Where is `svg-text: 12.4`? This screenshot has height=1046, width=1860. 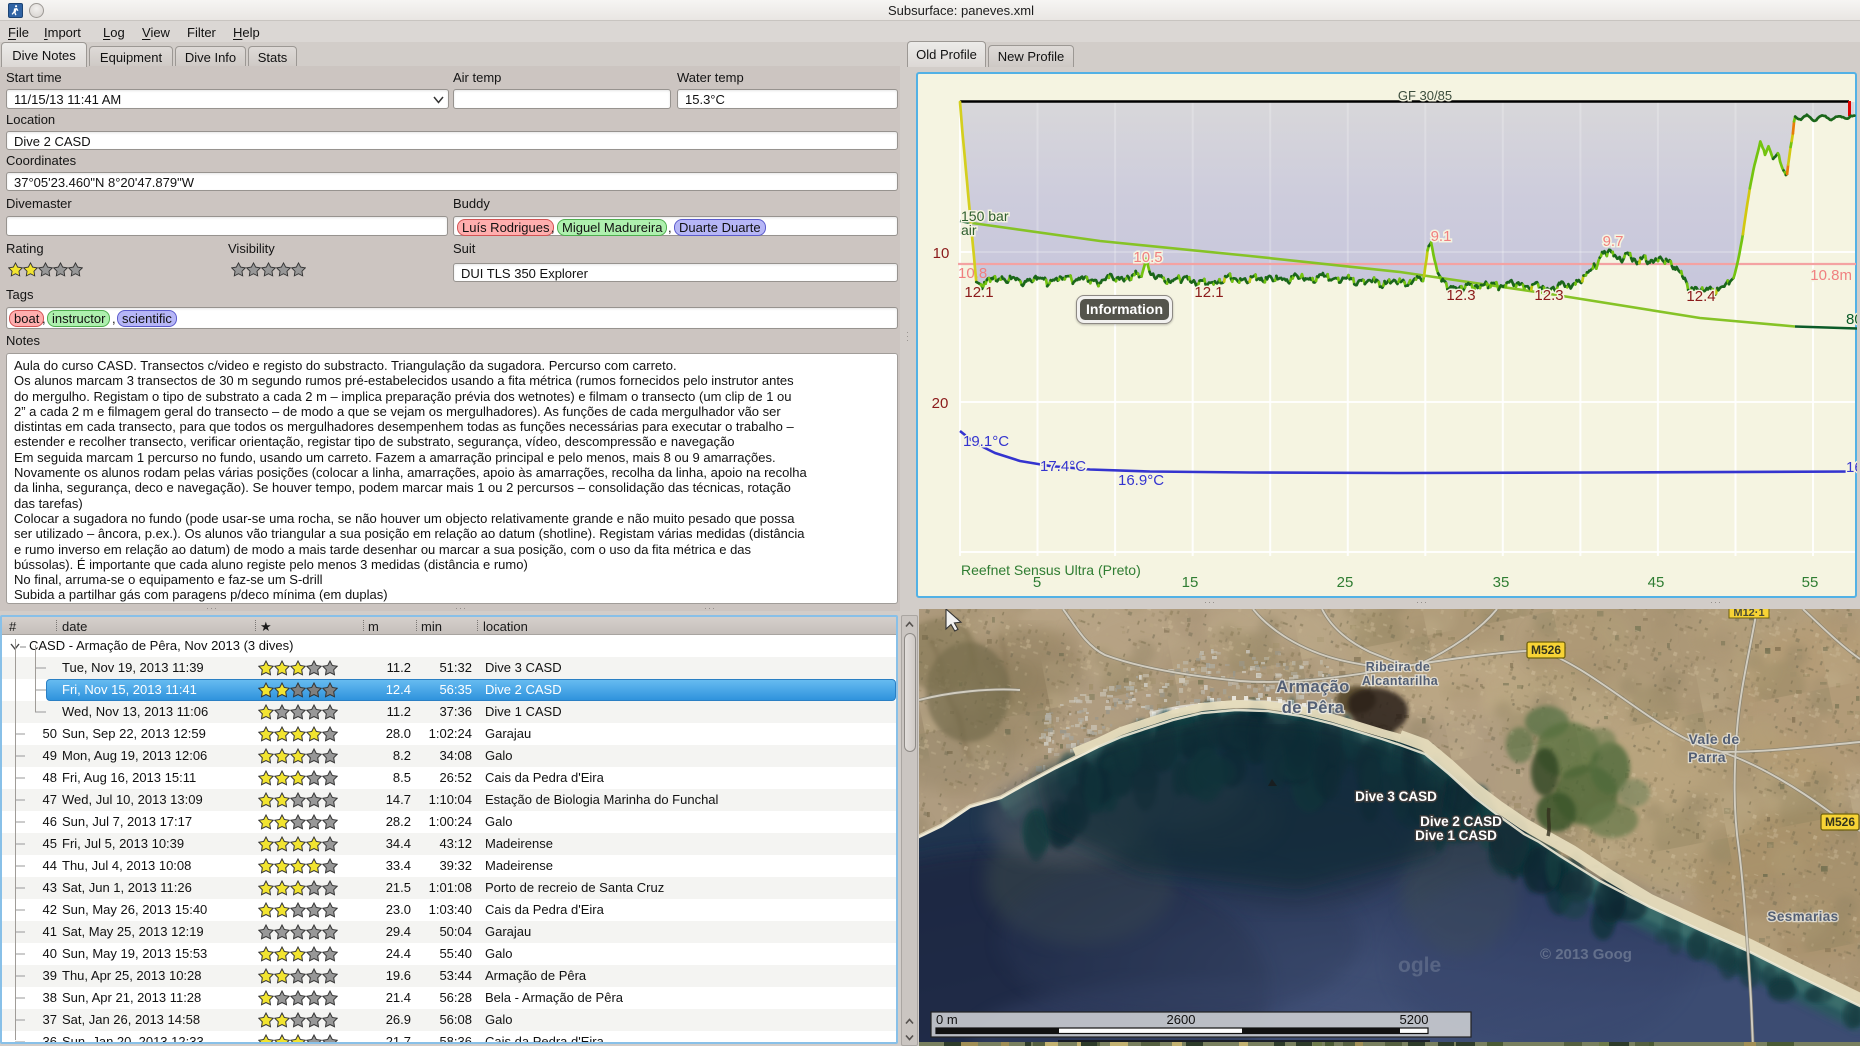
svg-text: 12.4 is located at coordinates (1700, 296).